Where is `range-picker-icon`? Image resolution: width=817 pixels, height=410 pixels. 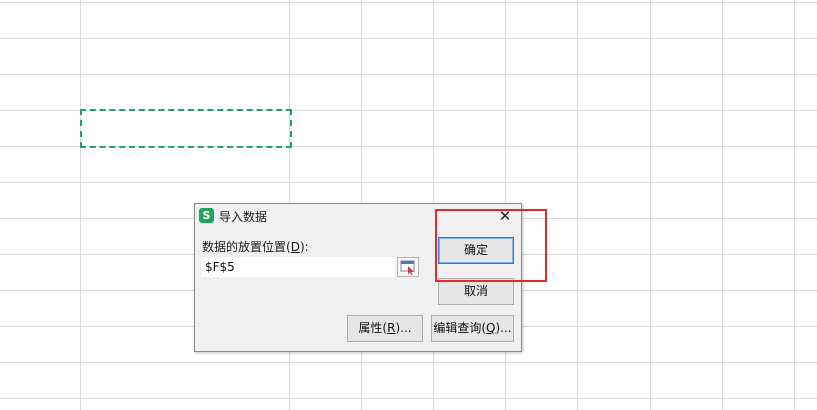
range-picker-icon is located at coordinates (407, 267).